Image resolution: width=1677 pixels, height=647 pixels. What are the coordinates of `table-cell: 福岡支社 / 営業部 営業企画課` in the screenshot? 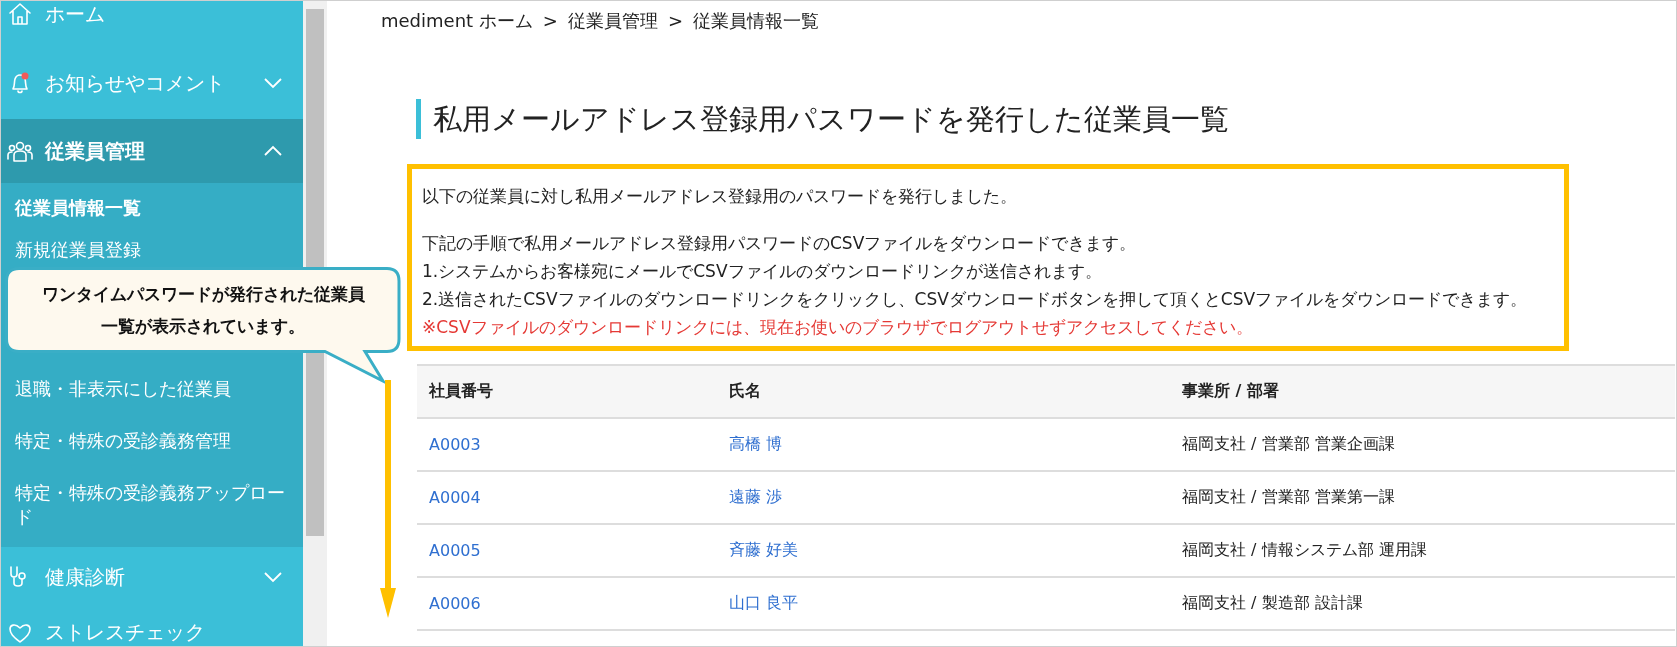 It's located at (1422, 444).